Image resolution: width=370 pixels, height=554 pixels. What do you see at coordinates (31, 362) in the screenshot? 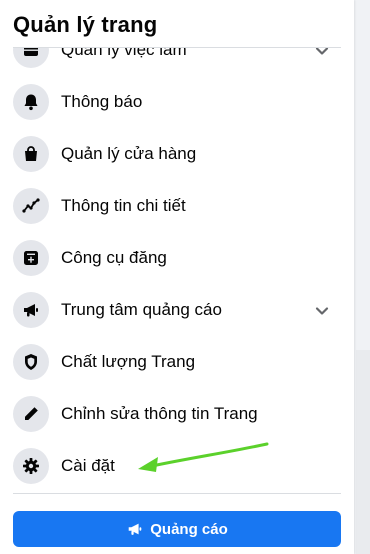
I see `shield-icon` at bounding box center [31, 362].